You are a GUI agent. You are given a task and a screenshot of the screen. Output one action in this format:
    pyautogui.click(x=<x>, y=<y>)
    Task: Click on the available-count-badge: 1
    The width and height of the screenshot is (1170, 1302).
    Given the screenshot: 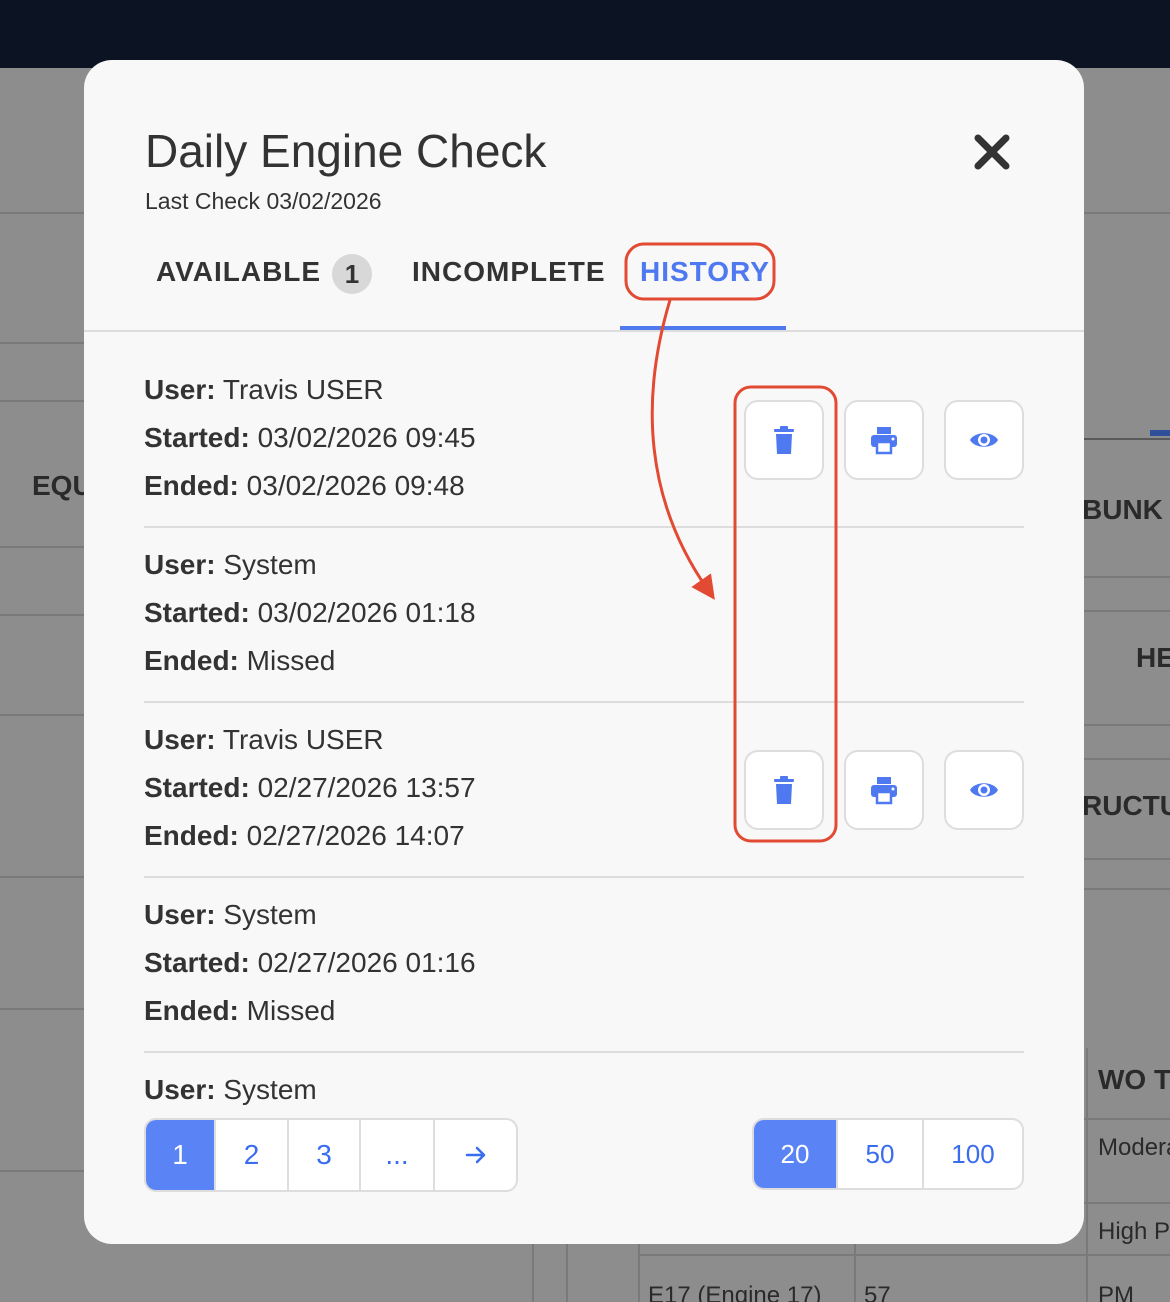 What is the action you would take?
    pyautogui.click(x=352, y=274)
    